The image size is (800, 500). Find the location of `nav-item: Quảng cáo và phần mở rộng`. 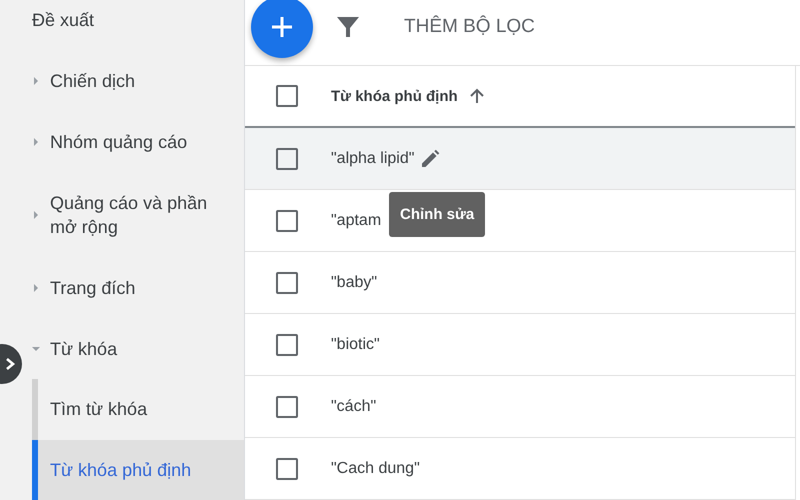

nav-item: Quảng cáo và phần mở rộng is located at coordinates (134, 214).